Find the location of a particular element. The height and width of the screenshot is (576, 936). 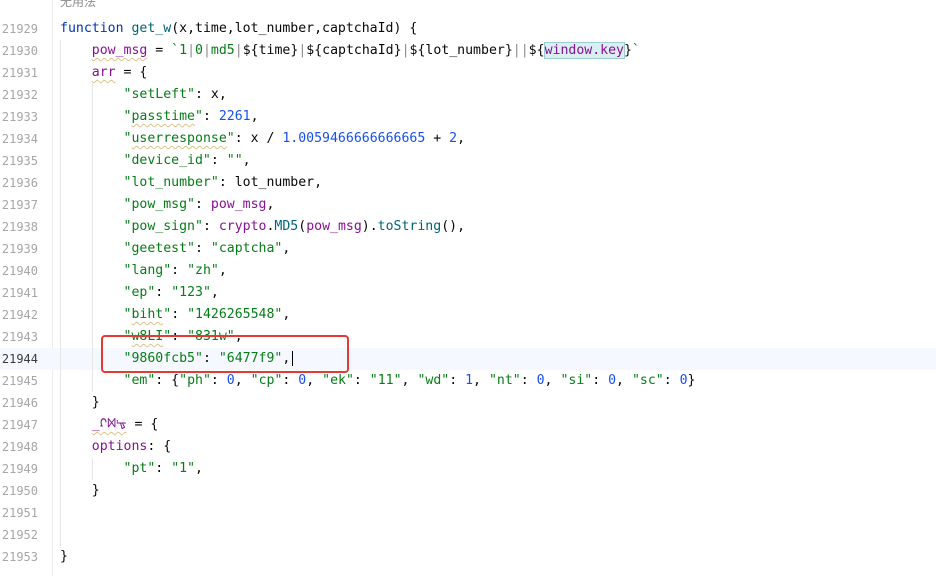

code-line: 21952 is located at coordinates (468, 535).